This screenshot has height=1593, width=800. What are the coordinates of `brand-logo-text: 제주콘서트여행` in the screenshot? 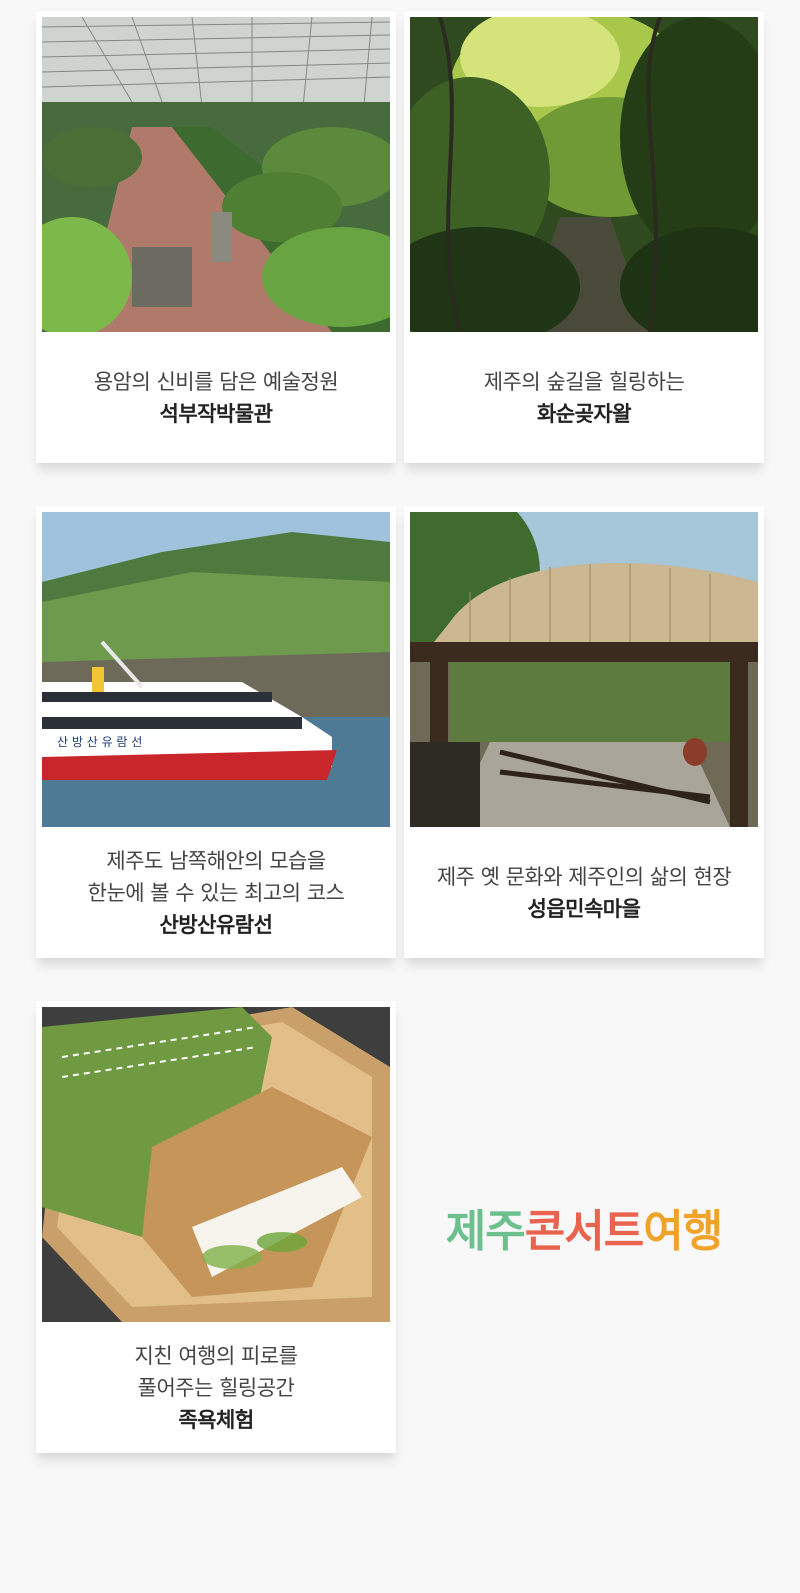 It's located at (584, 1232).